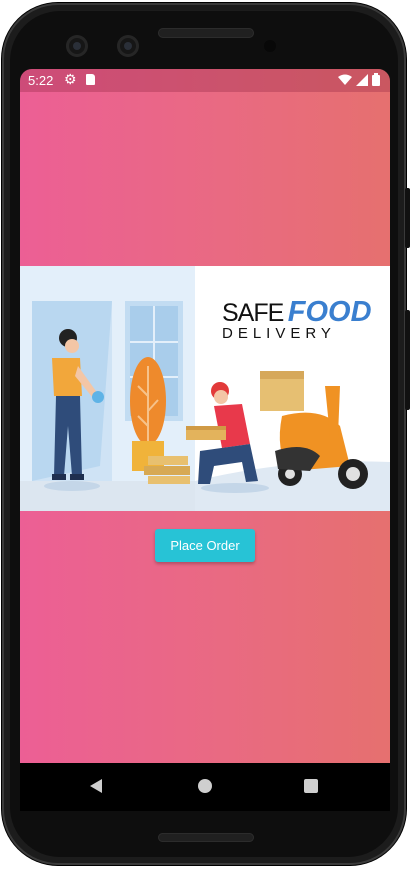 The height and width of the screenshot is (869, 411). I want to click on home-icon, so click(205, 786).